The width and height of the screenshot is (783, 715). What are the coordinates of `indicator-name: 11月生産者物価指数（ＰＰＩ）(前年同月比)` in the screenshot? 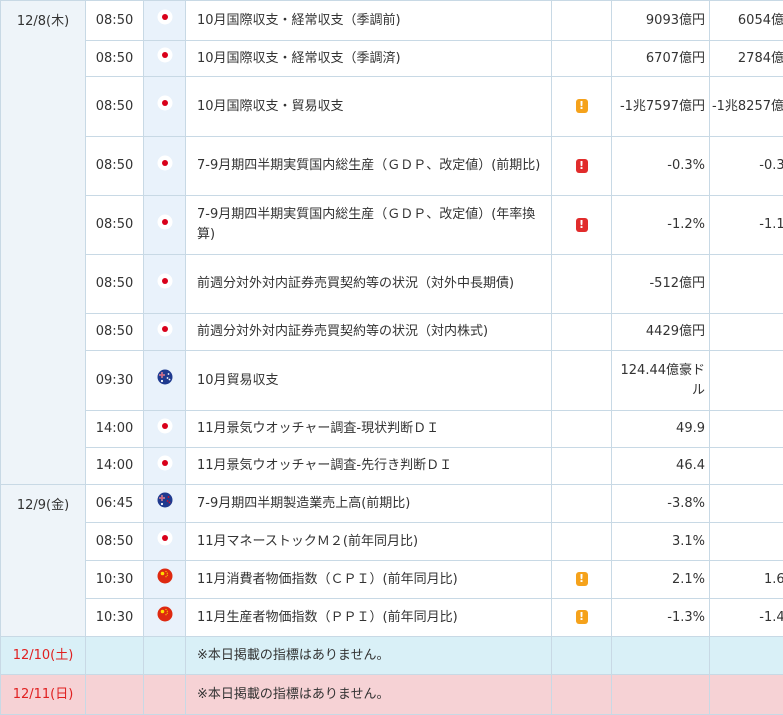 It's located at (327, 617).